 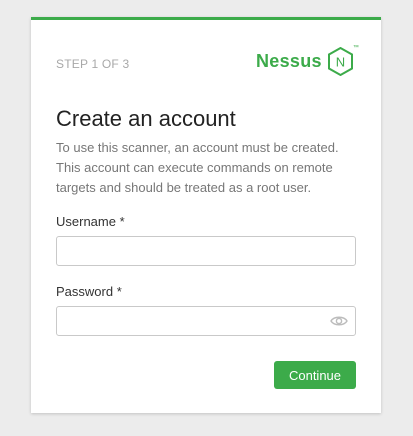 I want to click on username-input, so click(x=206, y=251).